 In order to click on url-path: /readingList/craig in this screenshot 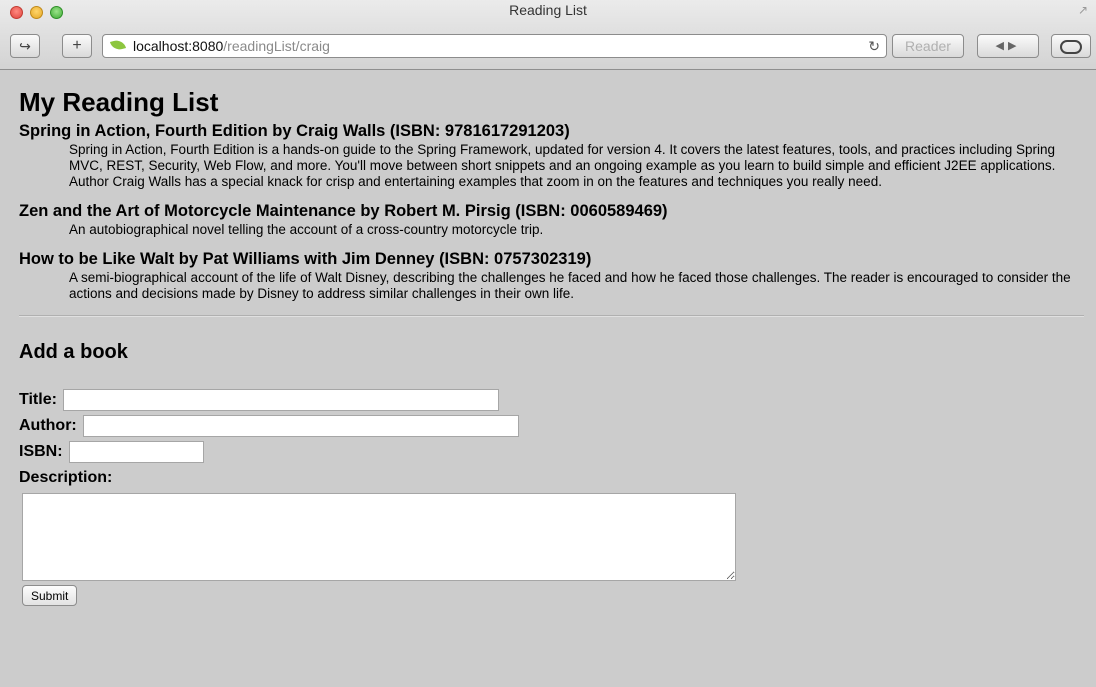, I will do `click(276, 46)`.